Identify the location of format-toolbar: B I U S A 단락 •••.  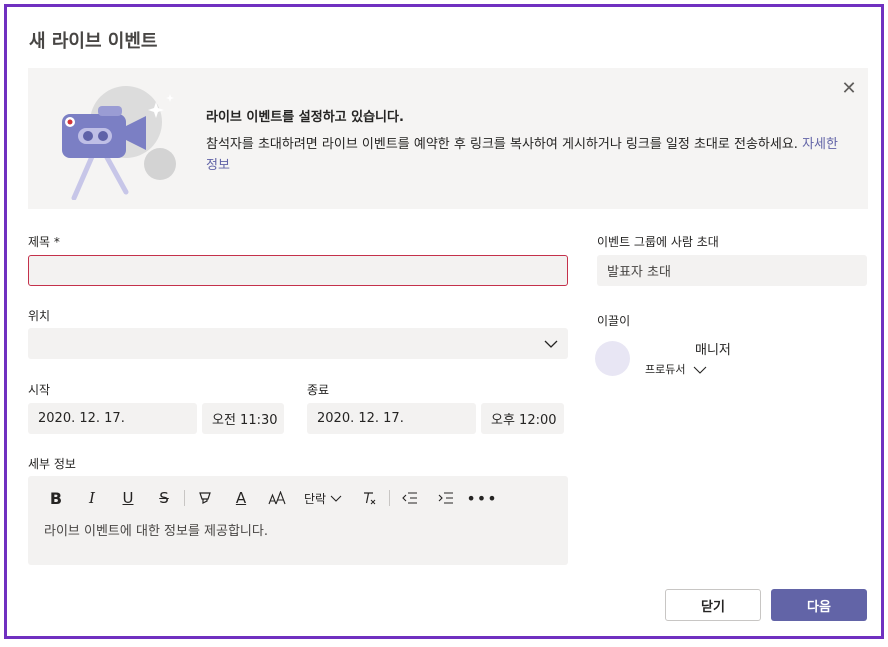
(269, 498).